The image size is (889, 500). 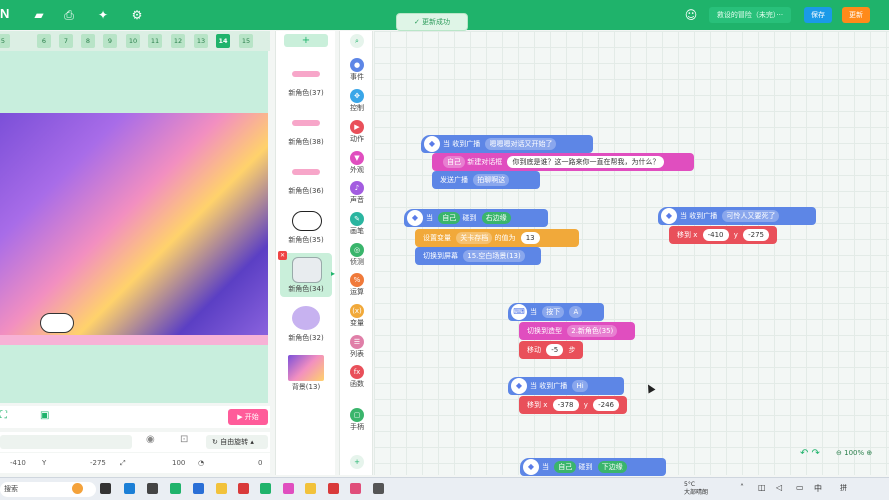 What do you see at coordinates (606, 405) in the screenshot?
I see `y-input: -246` at bounding box center [606, 405].